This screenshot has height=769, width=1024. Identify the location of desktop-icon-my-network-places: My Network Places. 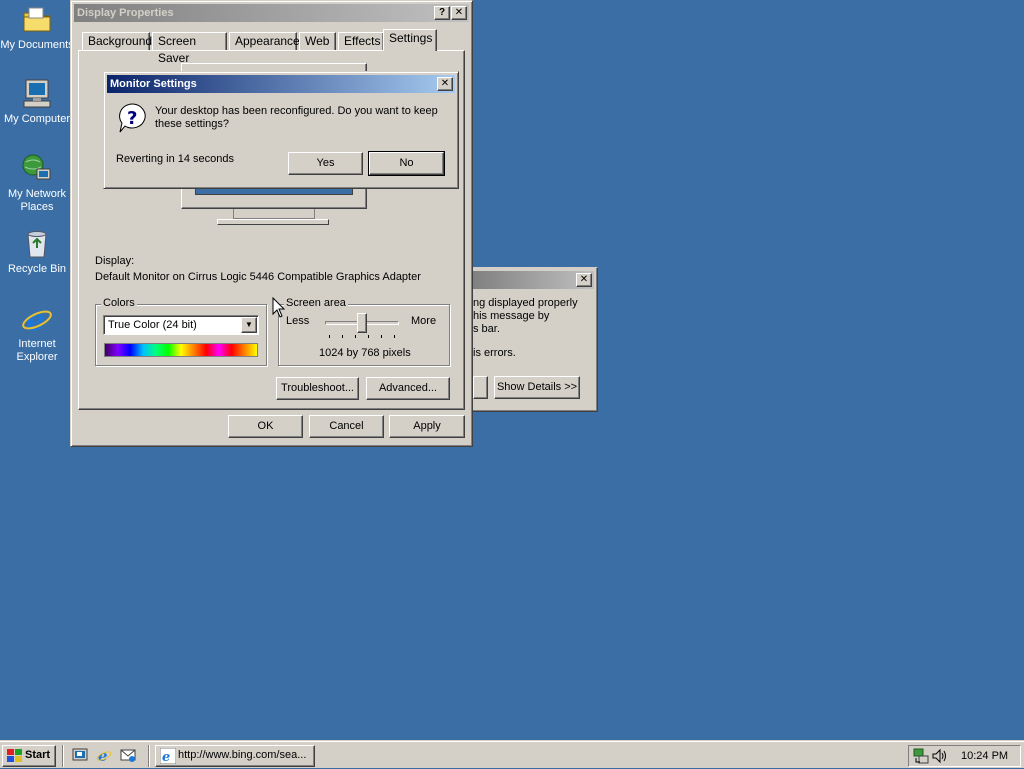
(37, 183).